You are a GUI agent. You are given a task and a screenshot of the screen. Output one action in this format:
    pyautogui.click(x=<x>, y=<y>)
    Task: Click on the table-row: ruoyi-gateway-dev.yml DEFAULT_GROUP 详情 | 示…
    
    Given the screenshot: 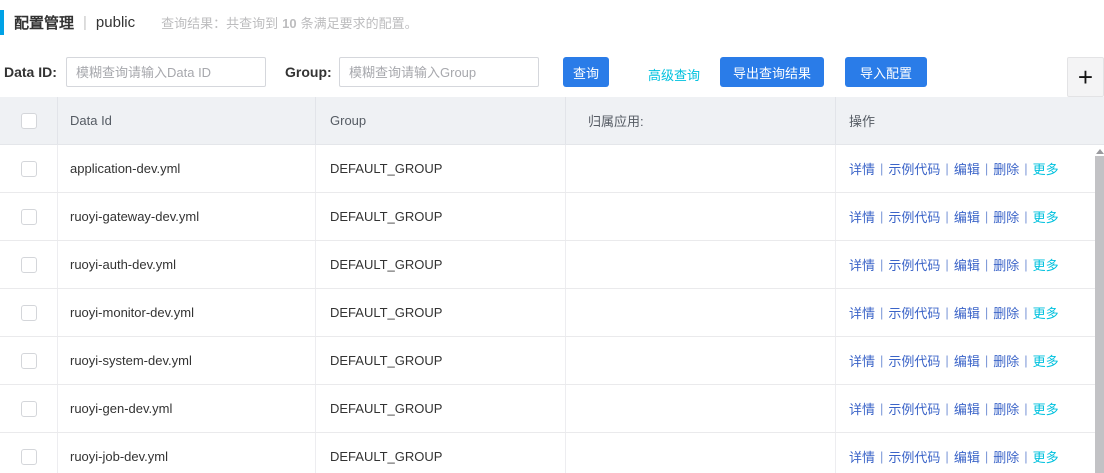 What is the action you would take?
    pyautogui.click(x=552, y=217)
    